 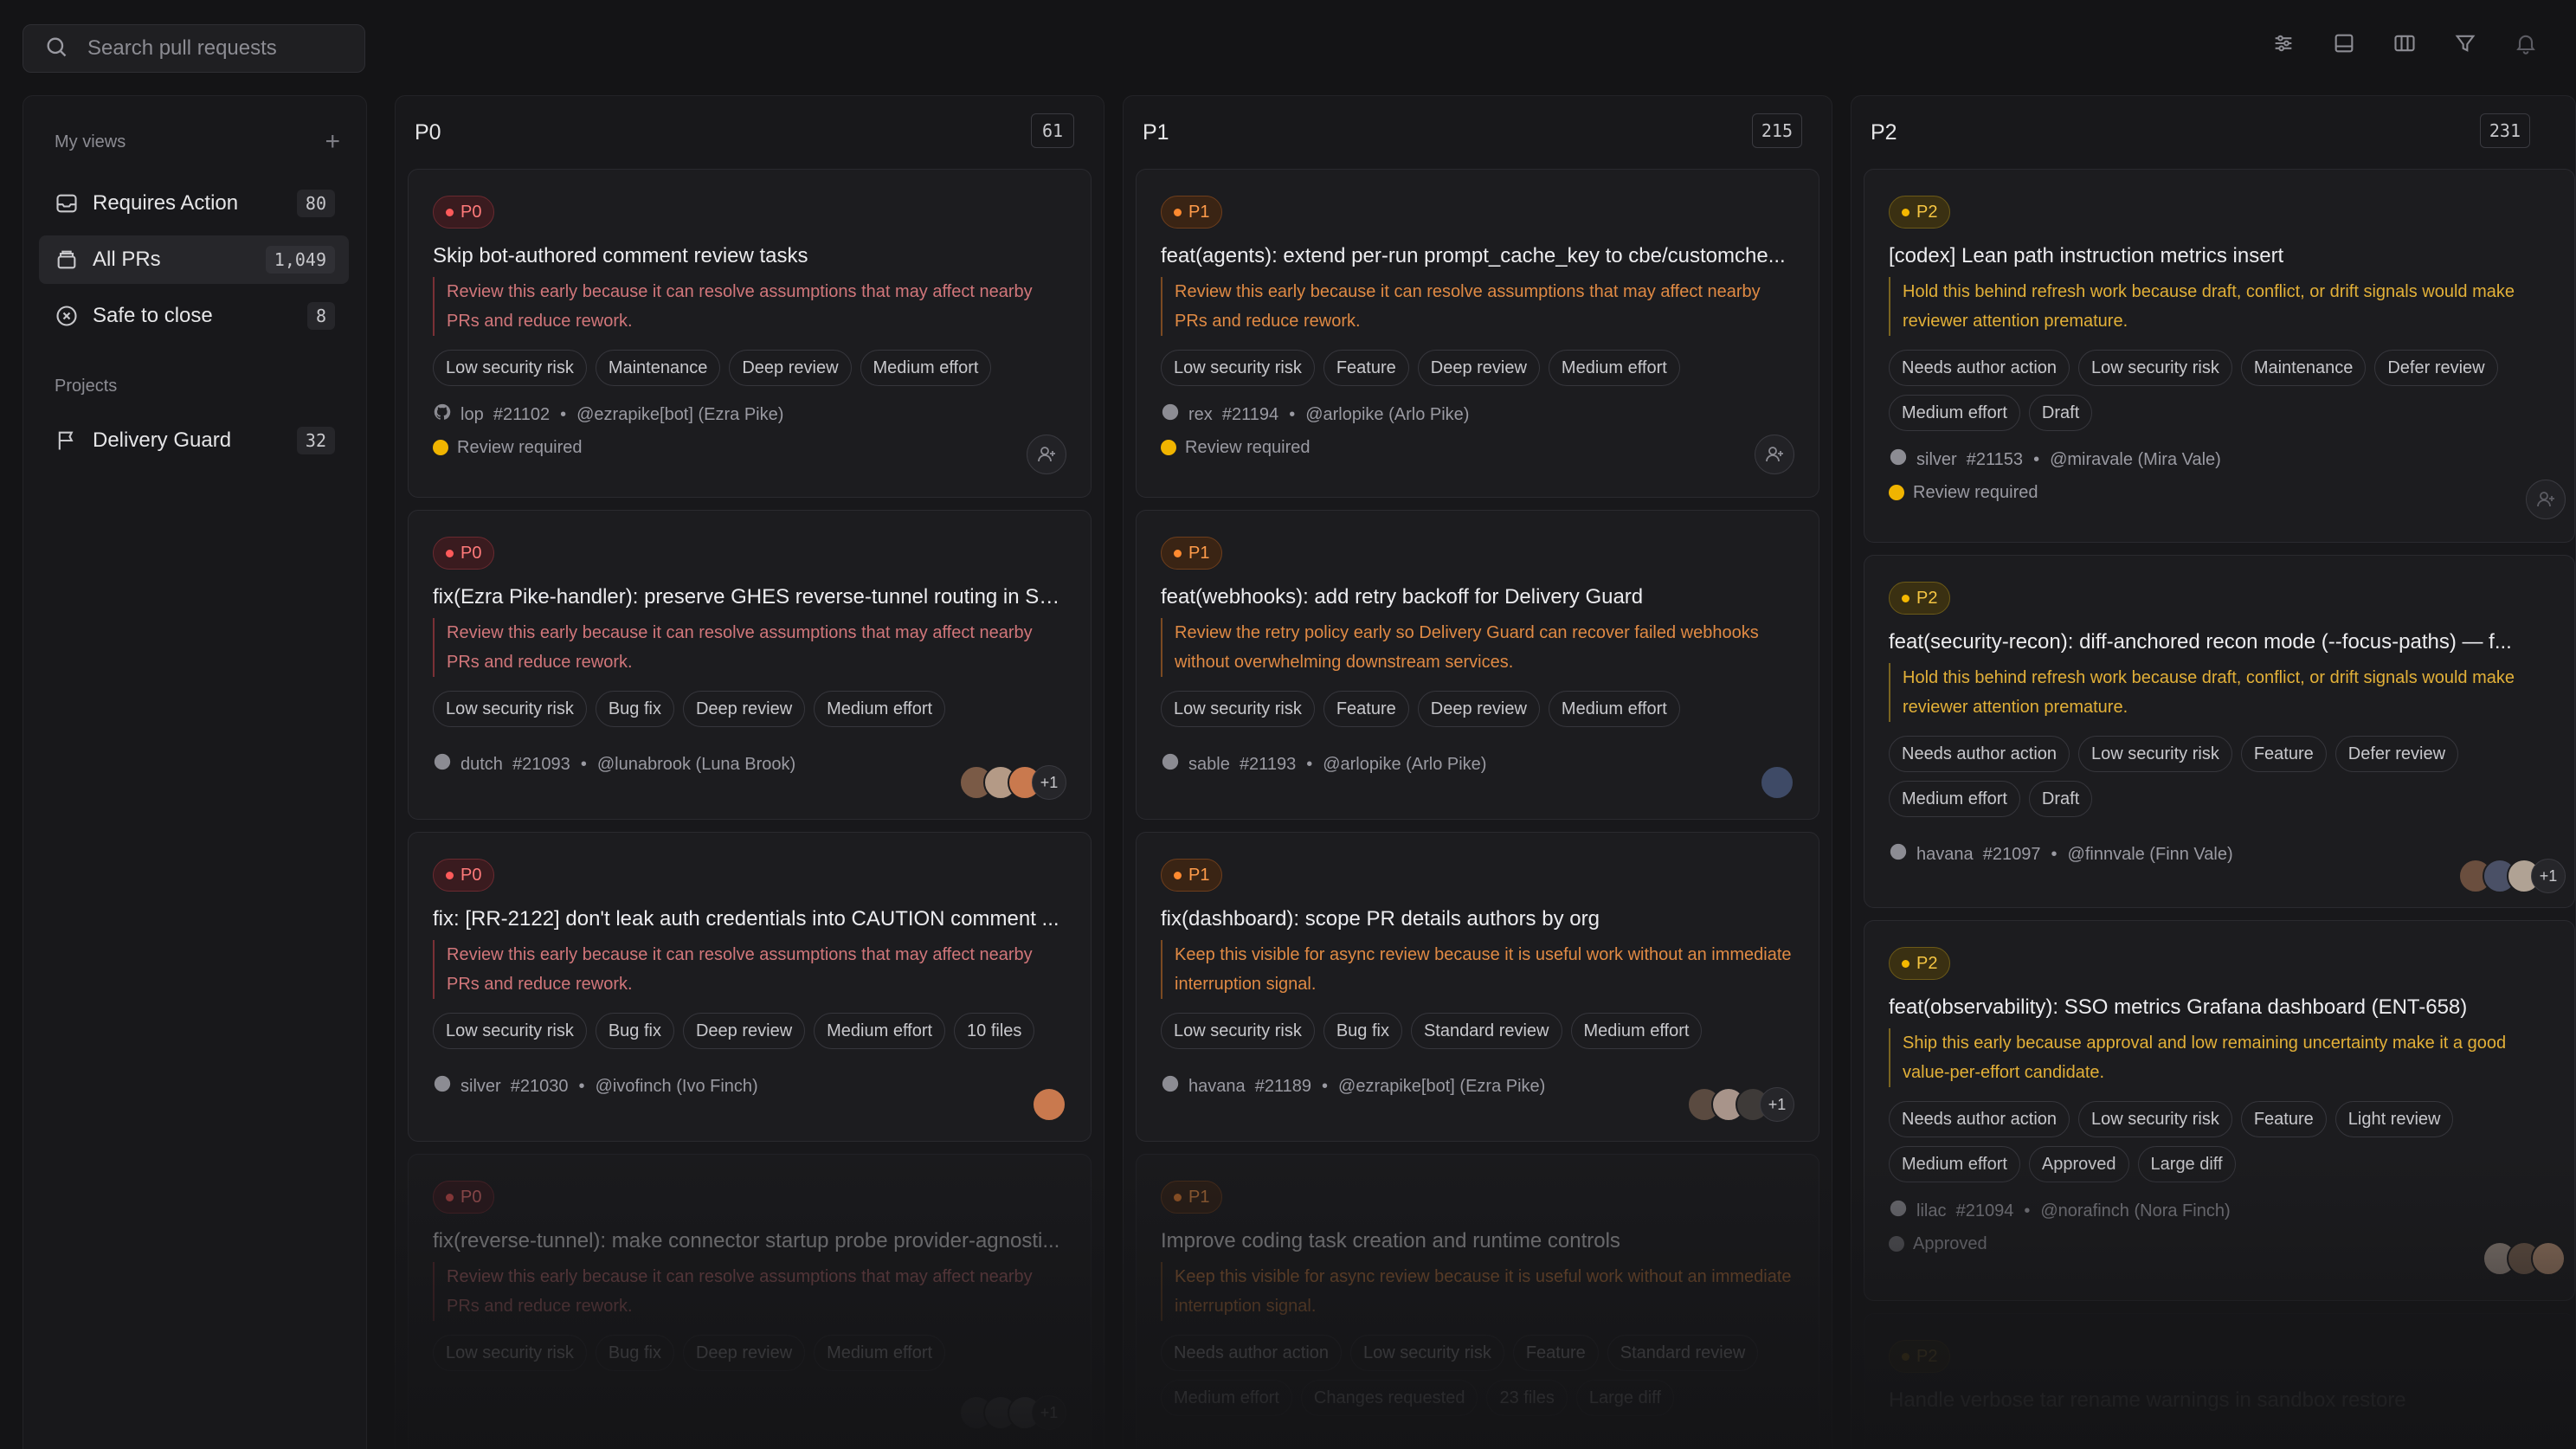 What do you see at coordinates (1156, 132) in the screenshot?
I see `column-title: P1` at bounding box center [1156, 132].